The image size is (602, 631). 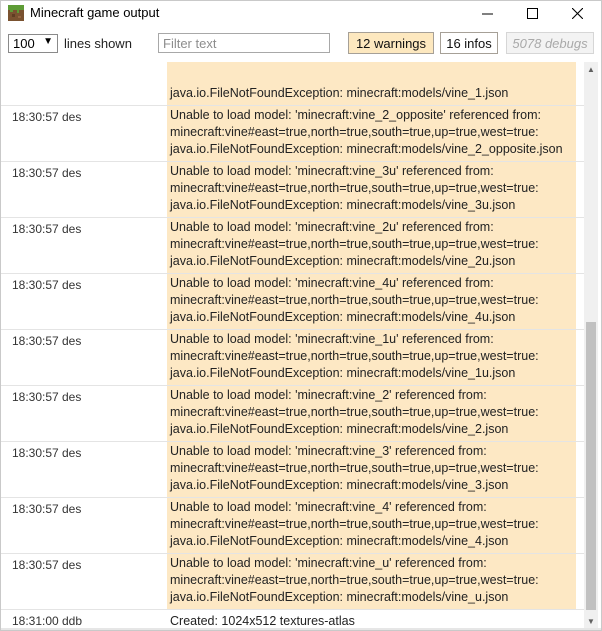 I want to click on scroll-up-arrow-icon: ▲, so click(x=591, y=69).